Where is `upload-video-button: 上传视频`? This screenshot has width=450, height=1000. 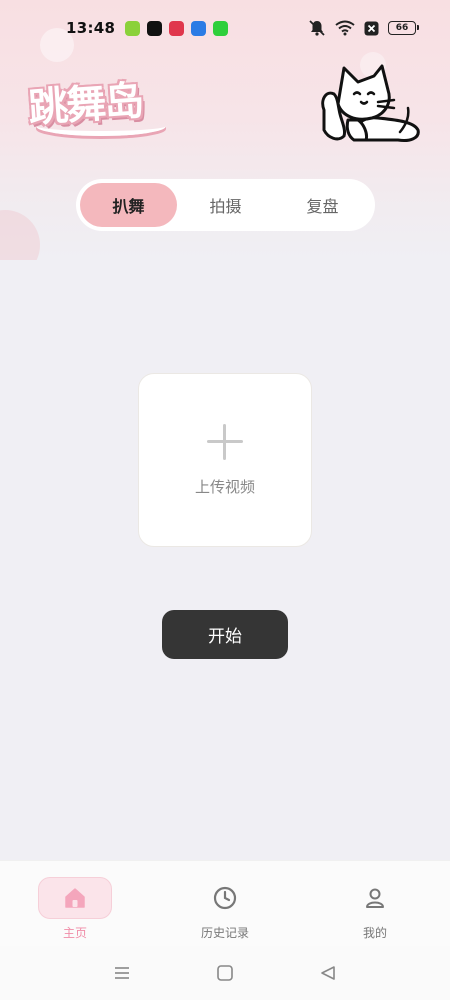 upload-video-button: 上传视频 is located at coordinates (225, 460).